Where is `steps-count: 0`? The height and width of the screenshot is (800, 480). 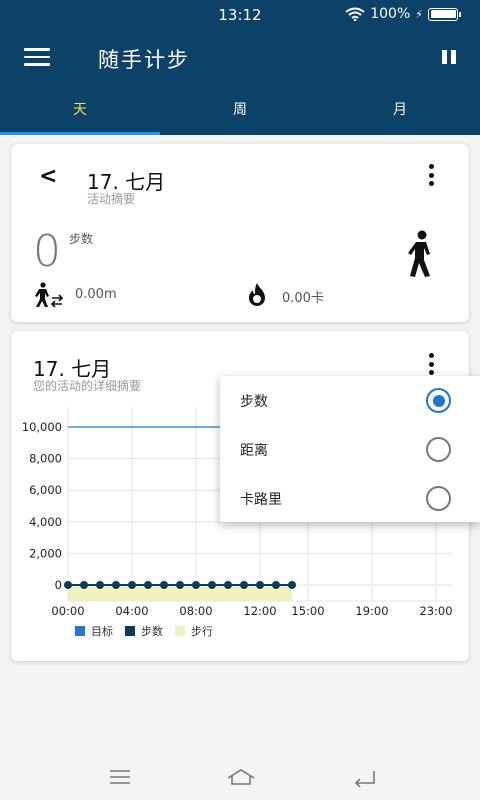
steps-count: 0 is located at coordinates (47, 251).